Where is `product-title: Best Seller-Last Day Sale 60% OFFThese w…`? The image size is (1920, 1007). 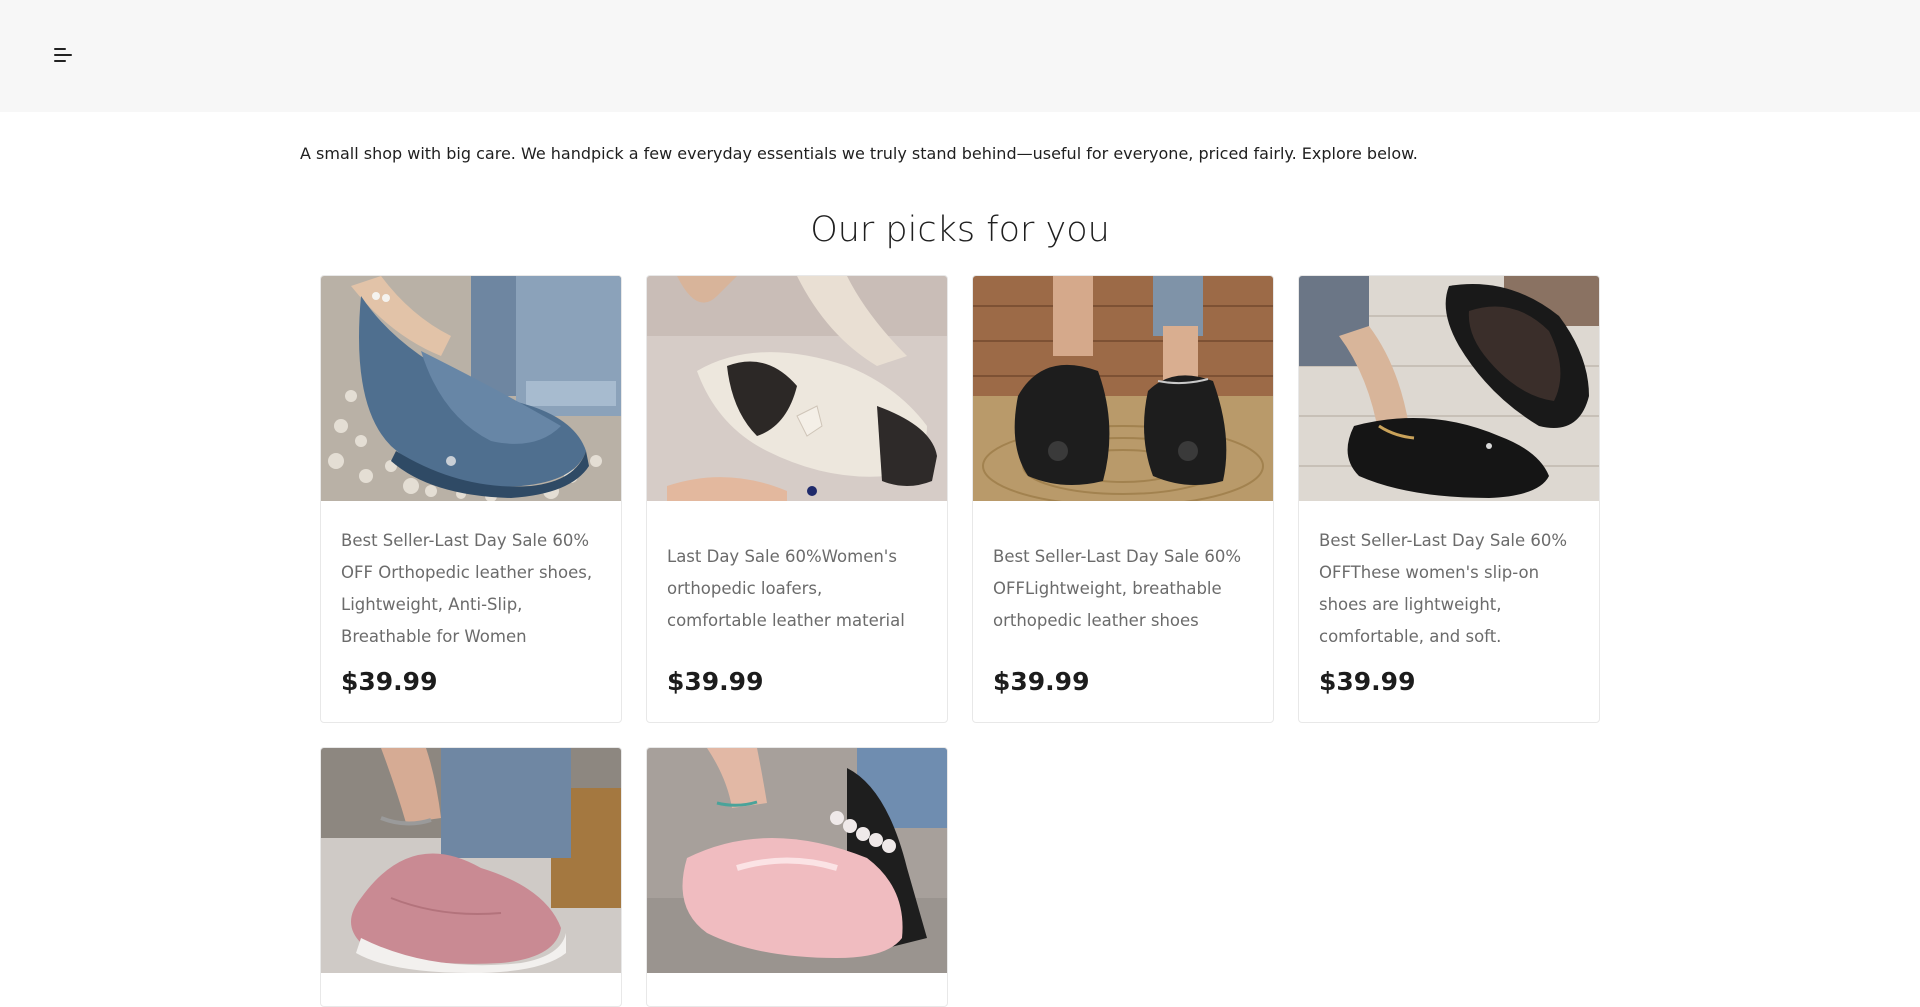 product-title: Best Seller-Last Day Sale 60% OFFThese w… is located at coordinates (1449, 589).